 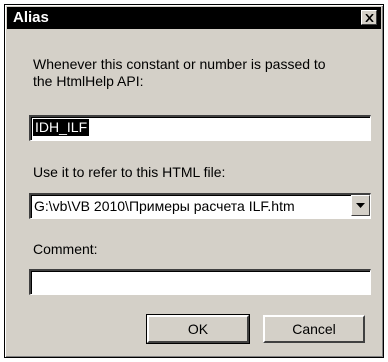 What do you see at coordinates (31, 17) in the screenshot?
I see `dialog-title: Alias` at bounding box center [31, 17].